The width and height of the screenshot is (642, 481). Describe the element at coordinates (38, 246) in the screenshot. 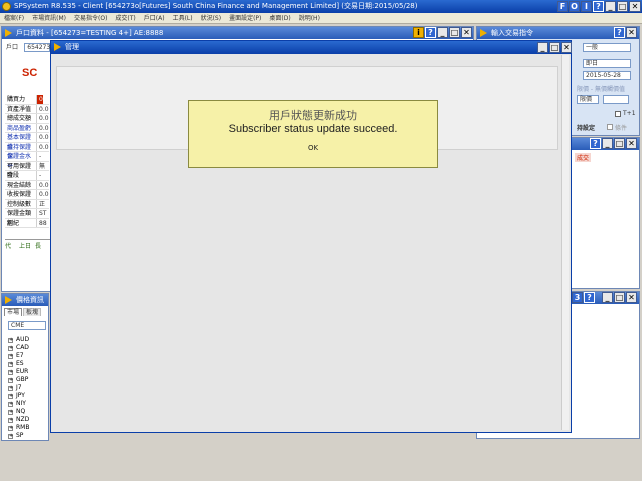

I see `tab-long: 長` at that location.